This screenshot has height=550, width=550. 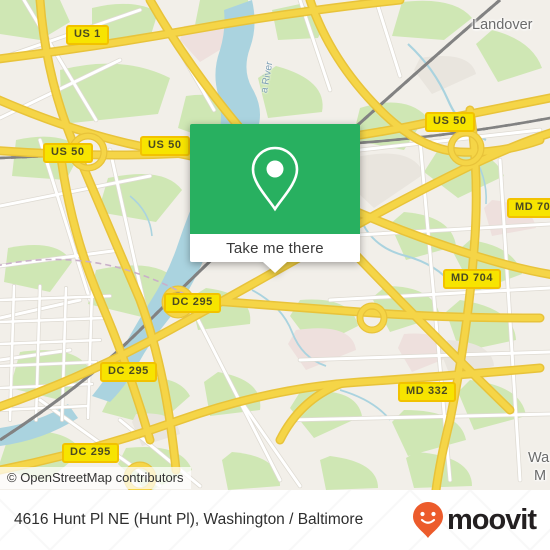 What do you see at coordinates (427, 520) in the screenshot?
I see `moovit-pin-smiley-icon` at bounding box center [427, 520].